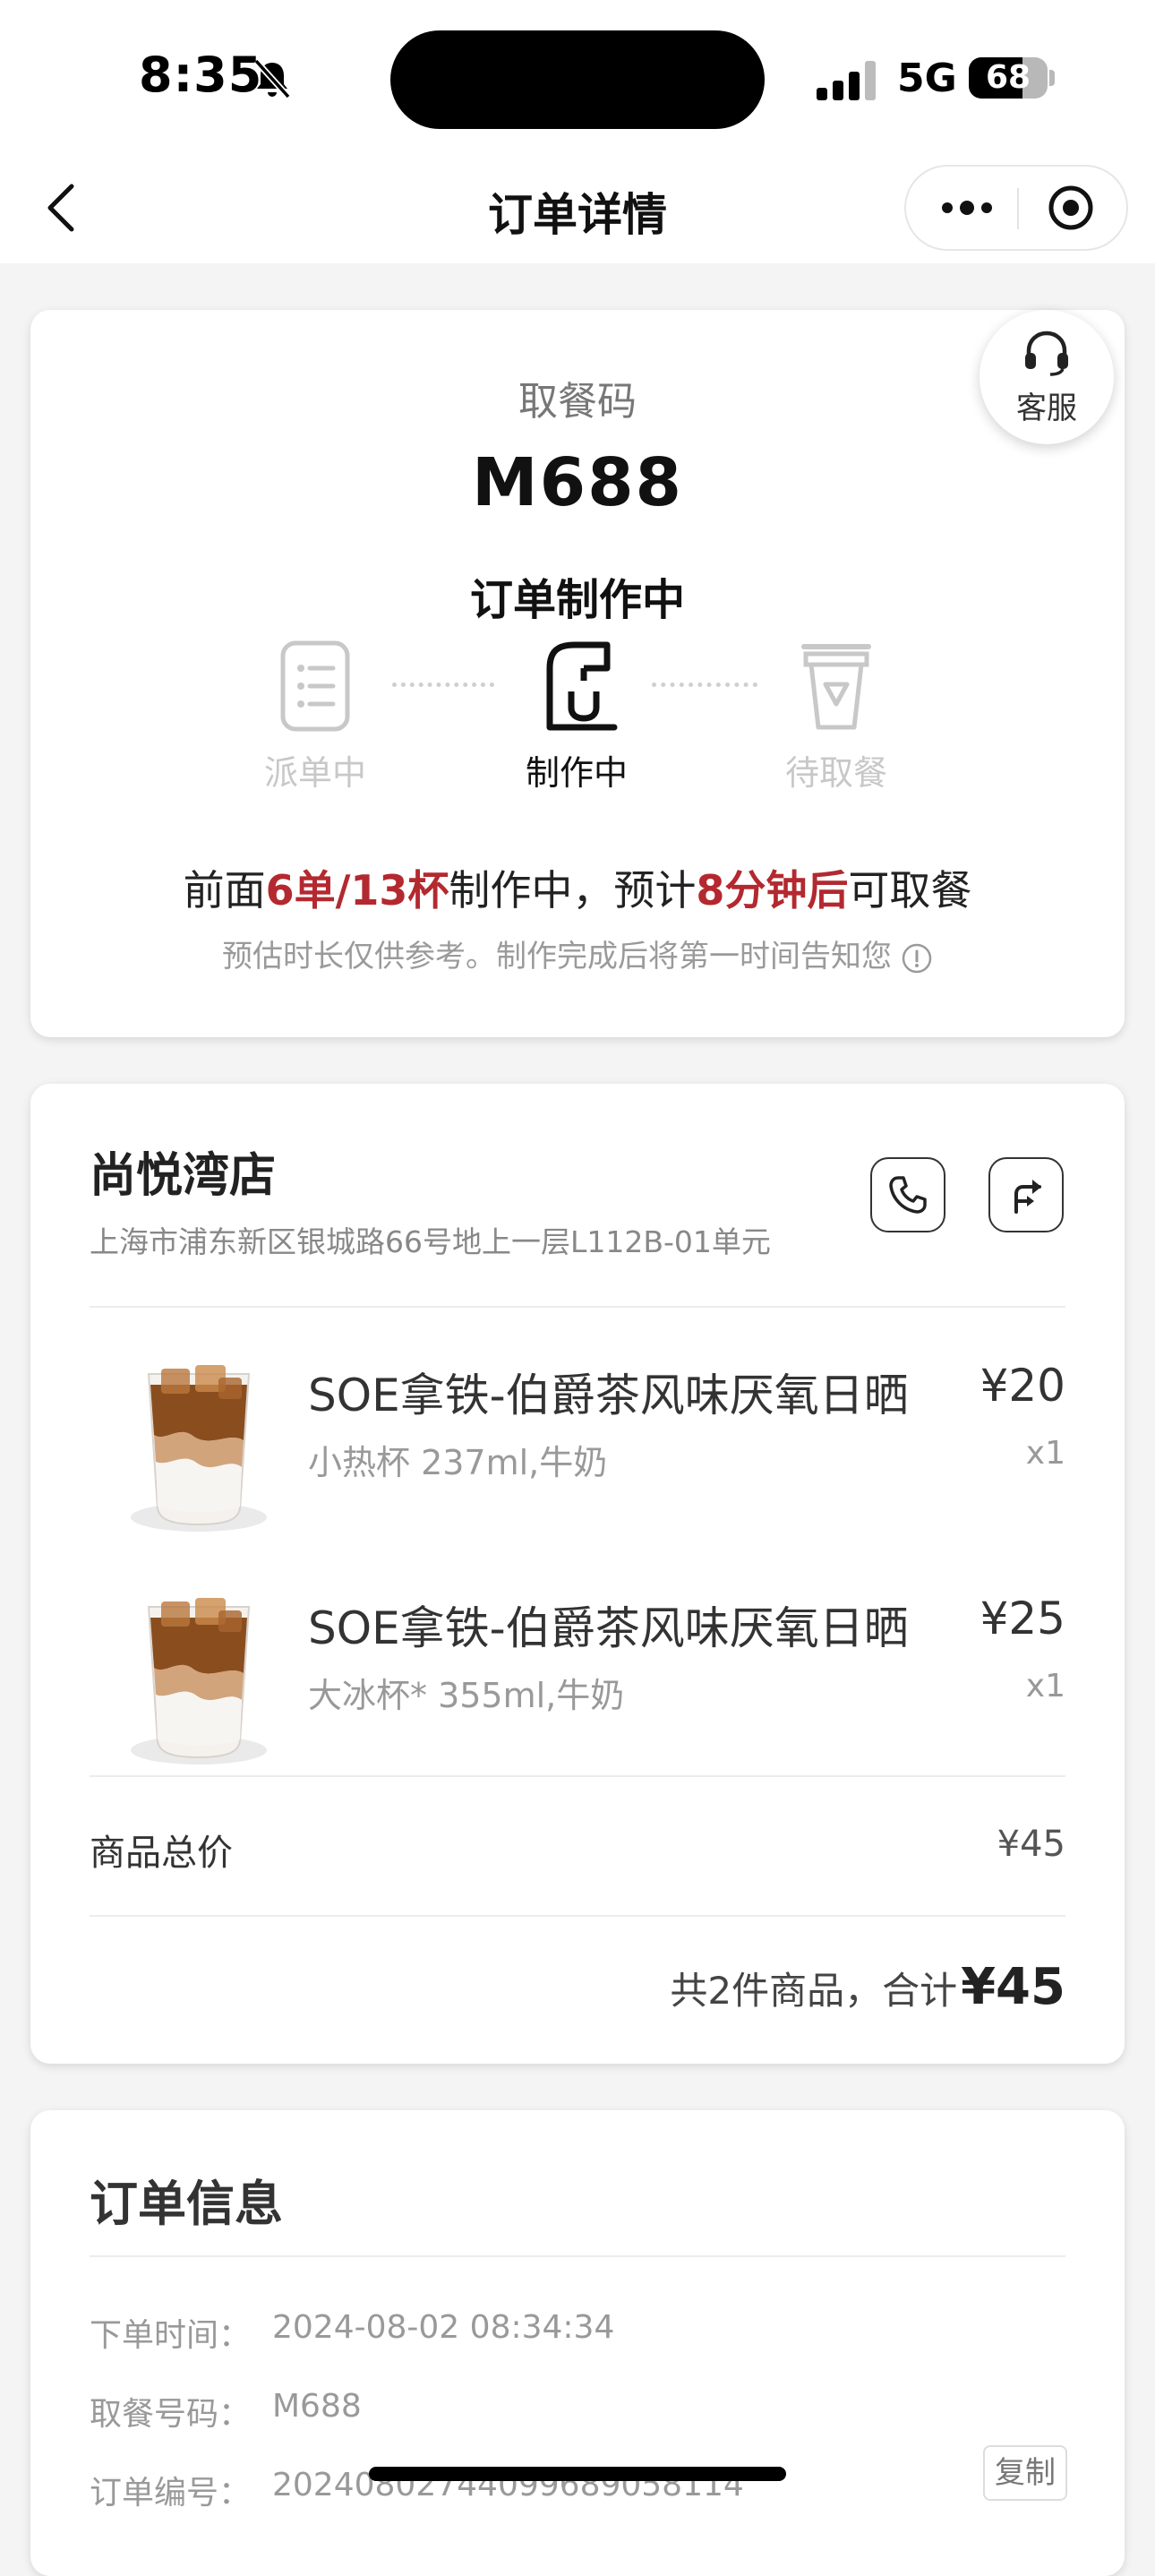 This screenshot has width=1155, height=2576. I want to click on pickup-number-label: 取餐号码：, so click(171, 2414).